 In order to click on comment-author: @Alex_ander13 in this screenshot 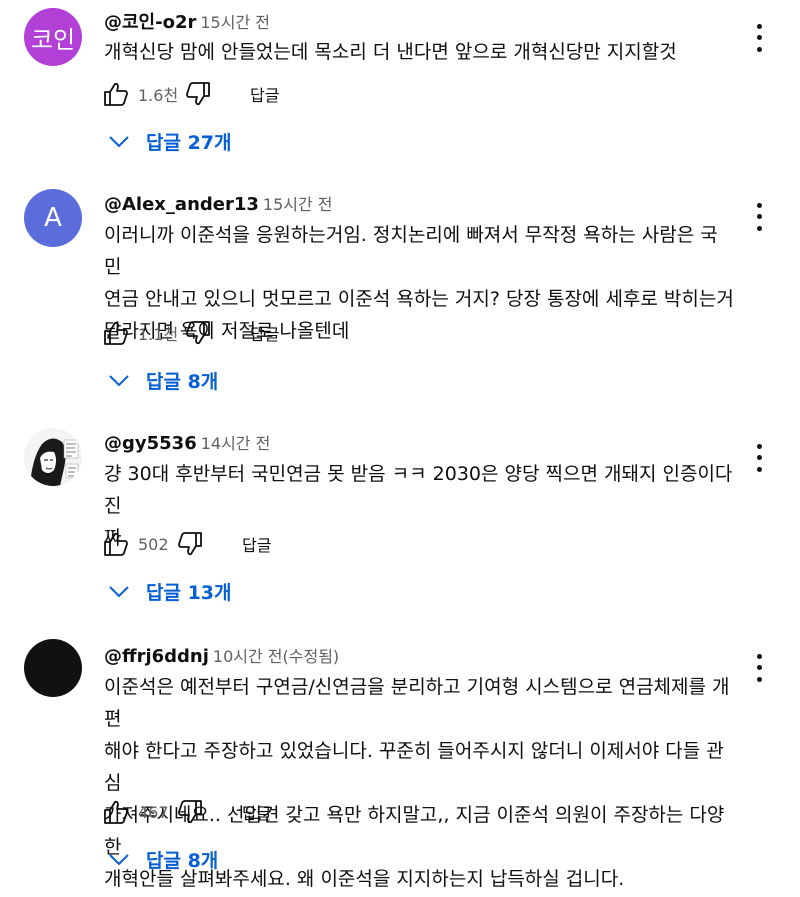, I will do `click(181, 204)`.